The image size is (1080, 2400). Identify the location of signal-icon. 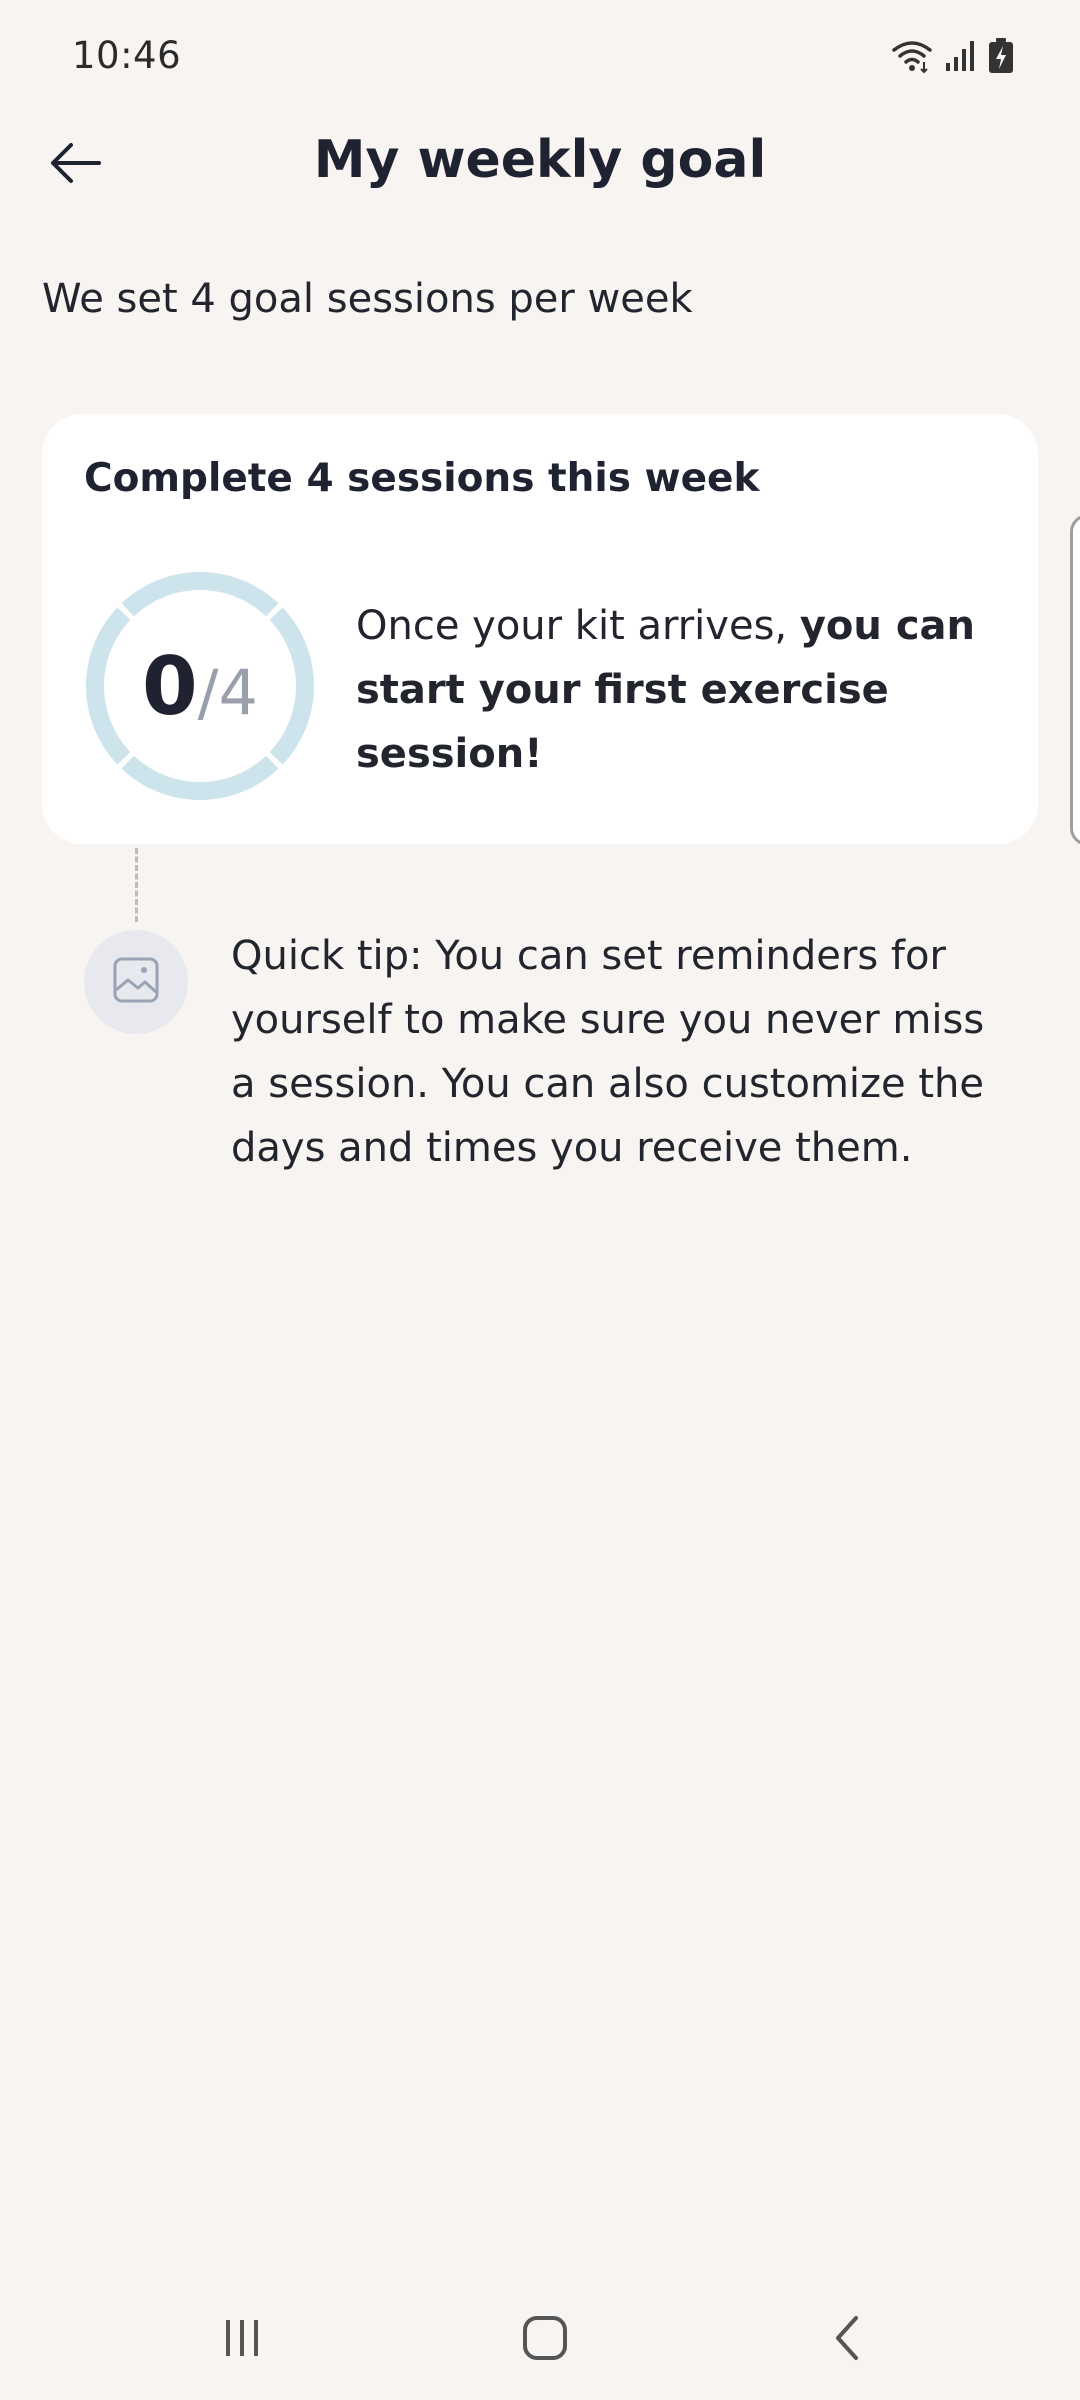
(961, 58).